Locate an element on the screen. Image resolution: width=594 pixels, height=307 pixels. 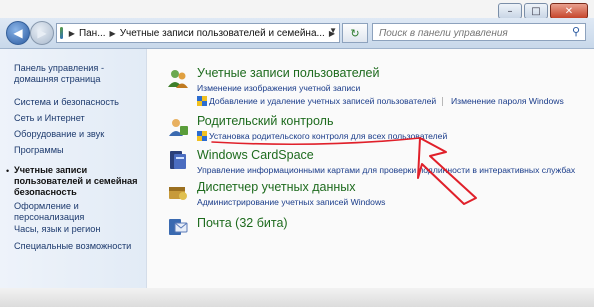
close-button: ✕ is located at coordinates (569, 11).